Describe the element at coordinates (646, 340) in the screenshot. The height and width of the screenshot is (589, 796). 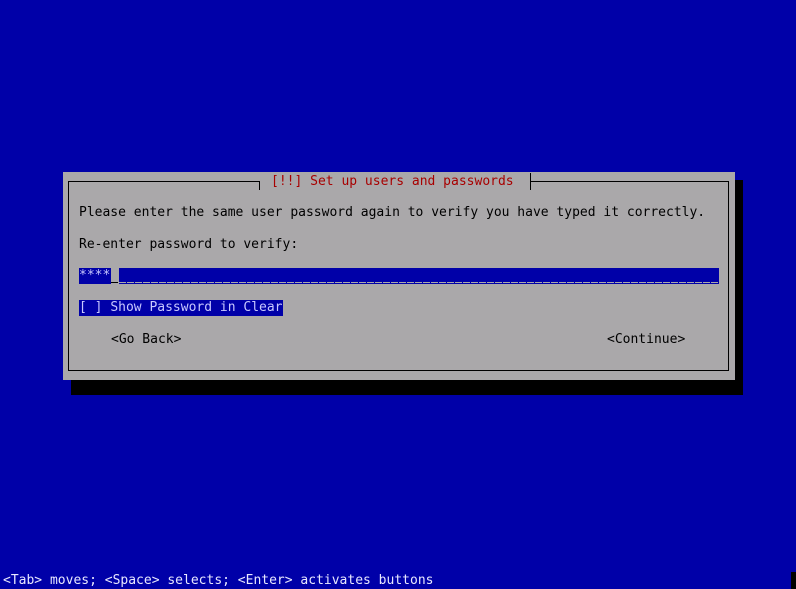
I see `continue-button: <Continue>` at that location.